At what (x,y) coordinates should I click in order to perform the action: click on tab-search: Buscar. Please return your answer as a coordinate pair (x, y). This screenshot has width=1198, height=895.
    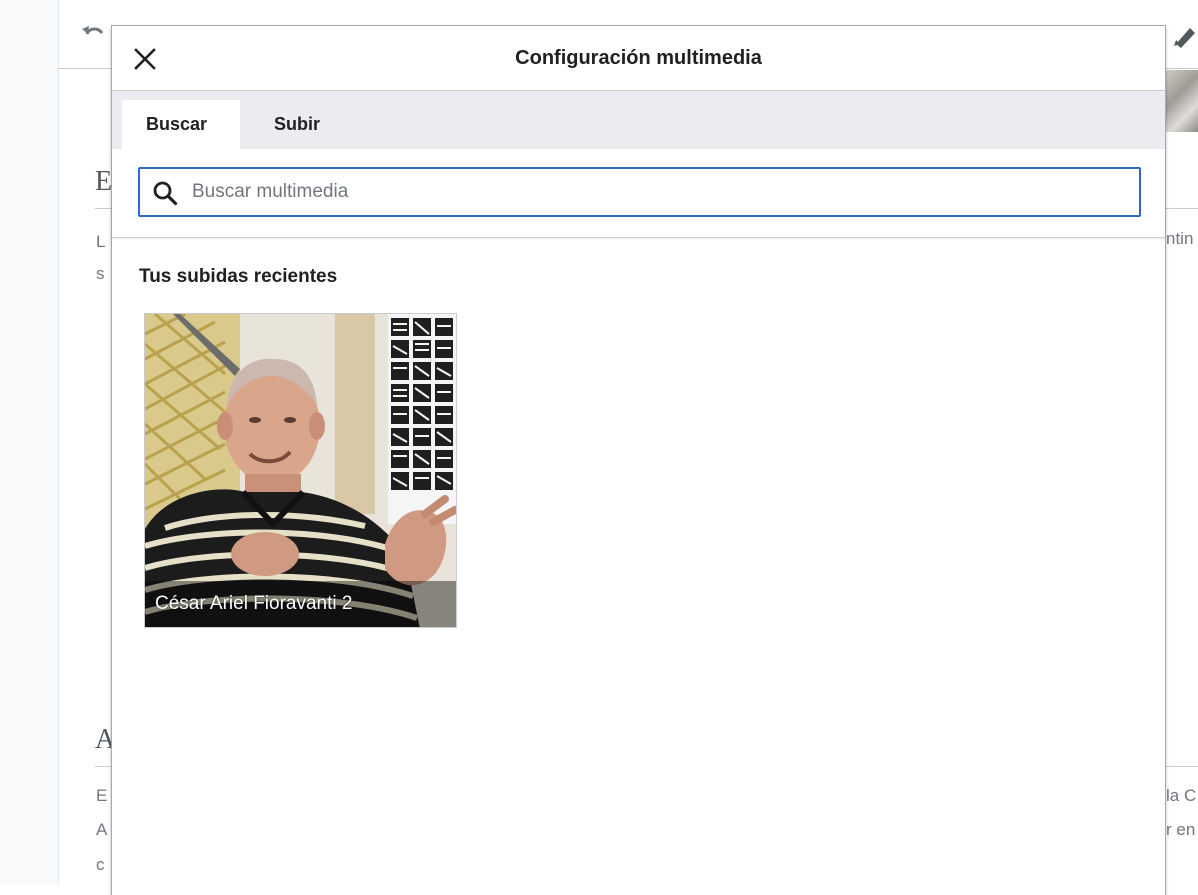
    Looking at the image, I should click on (181, 124).